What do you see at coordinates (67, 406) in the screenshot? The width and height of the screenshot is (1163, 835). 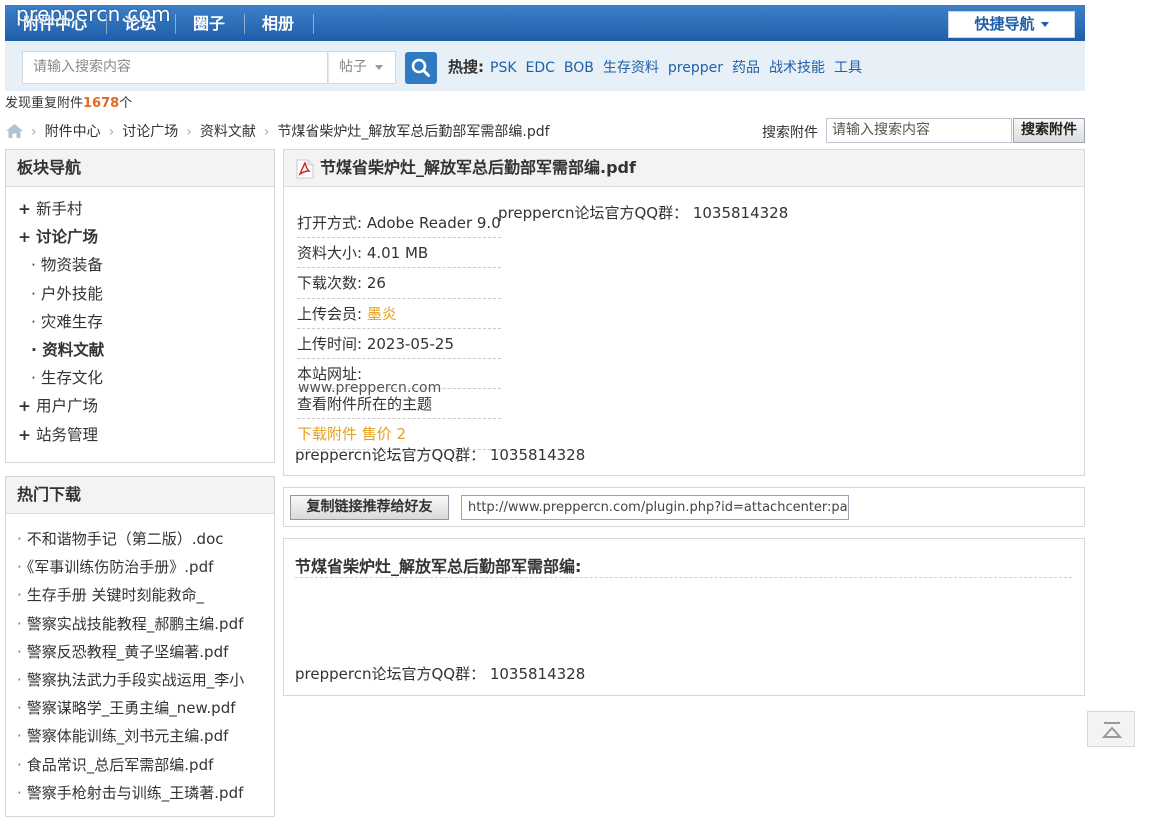 I see `sidebar-item-label: 用户广场` at bounding box center [67, 406].